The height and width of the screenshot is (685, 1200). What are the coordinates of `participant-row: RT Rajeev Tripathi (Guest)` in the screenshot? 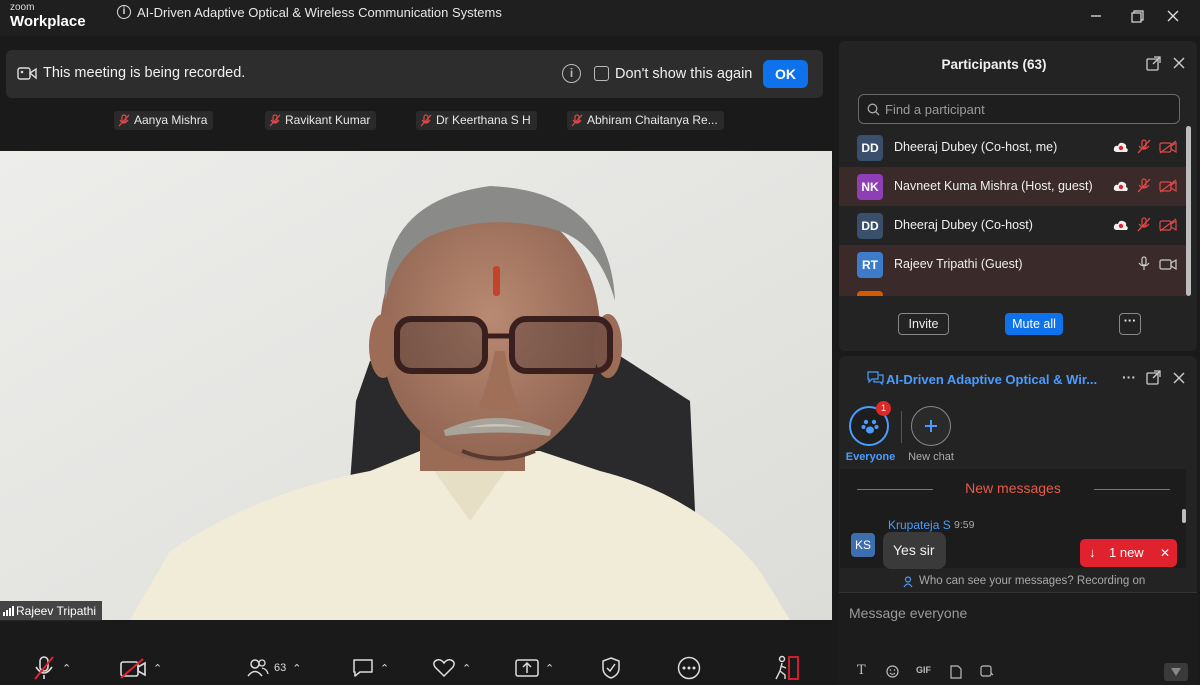 It's located at (1013, 264).